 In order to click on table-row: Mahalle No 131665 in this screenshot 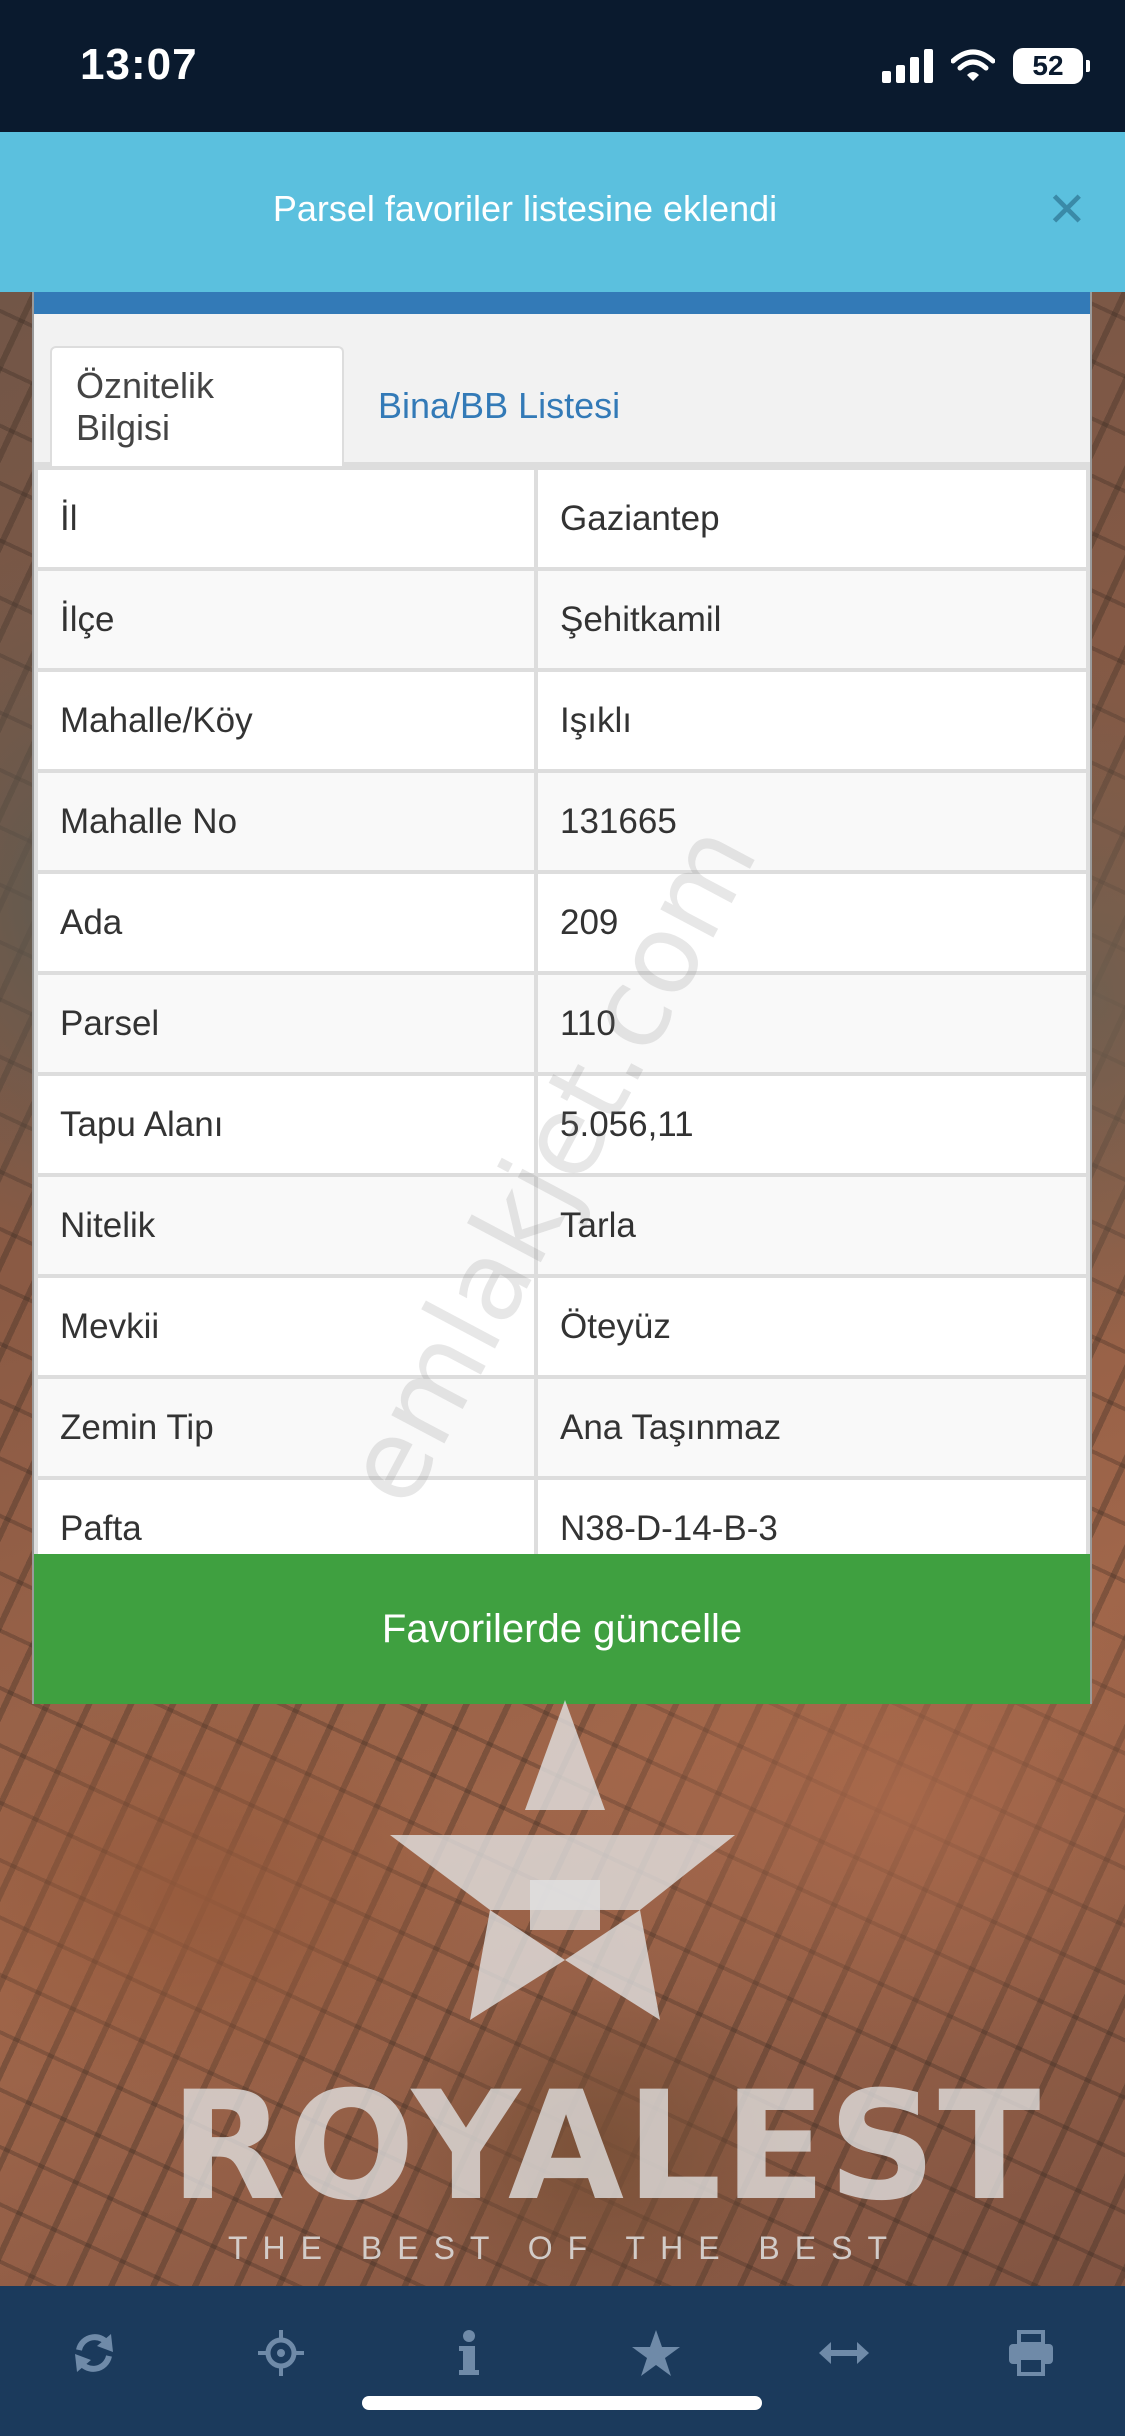, I will do `click(562, 821)`.